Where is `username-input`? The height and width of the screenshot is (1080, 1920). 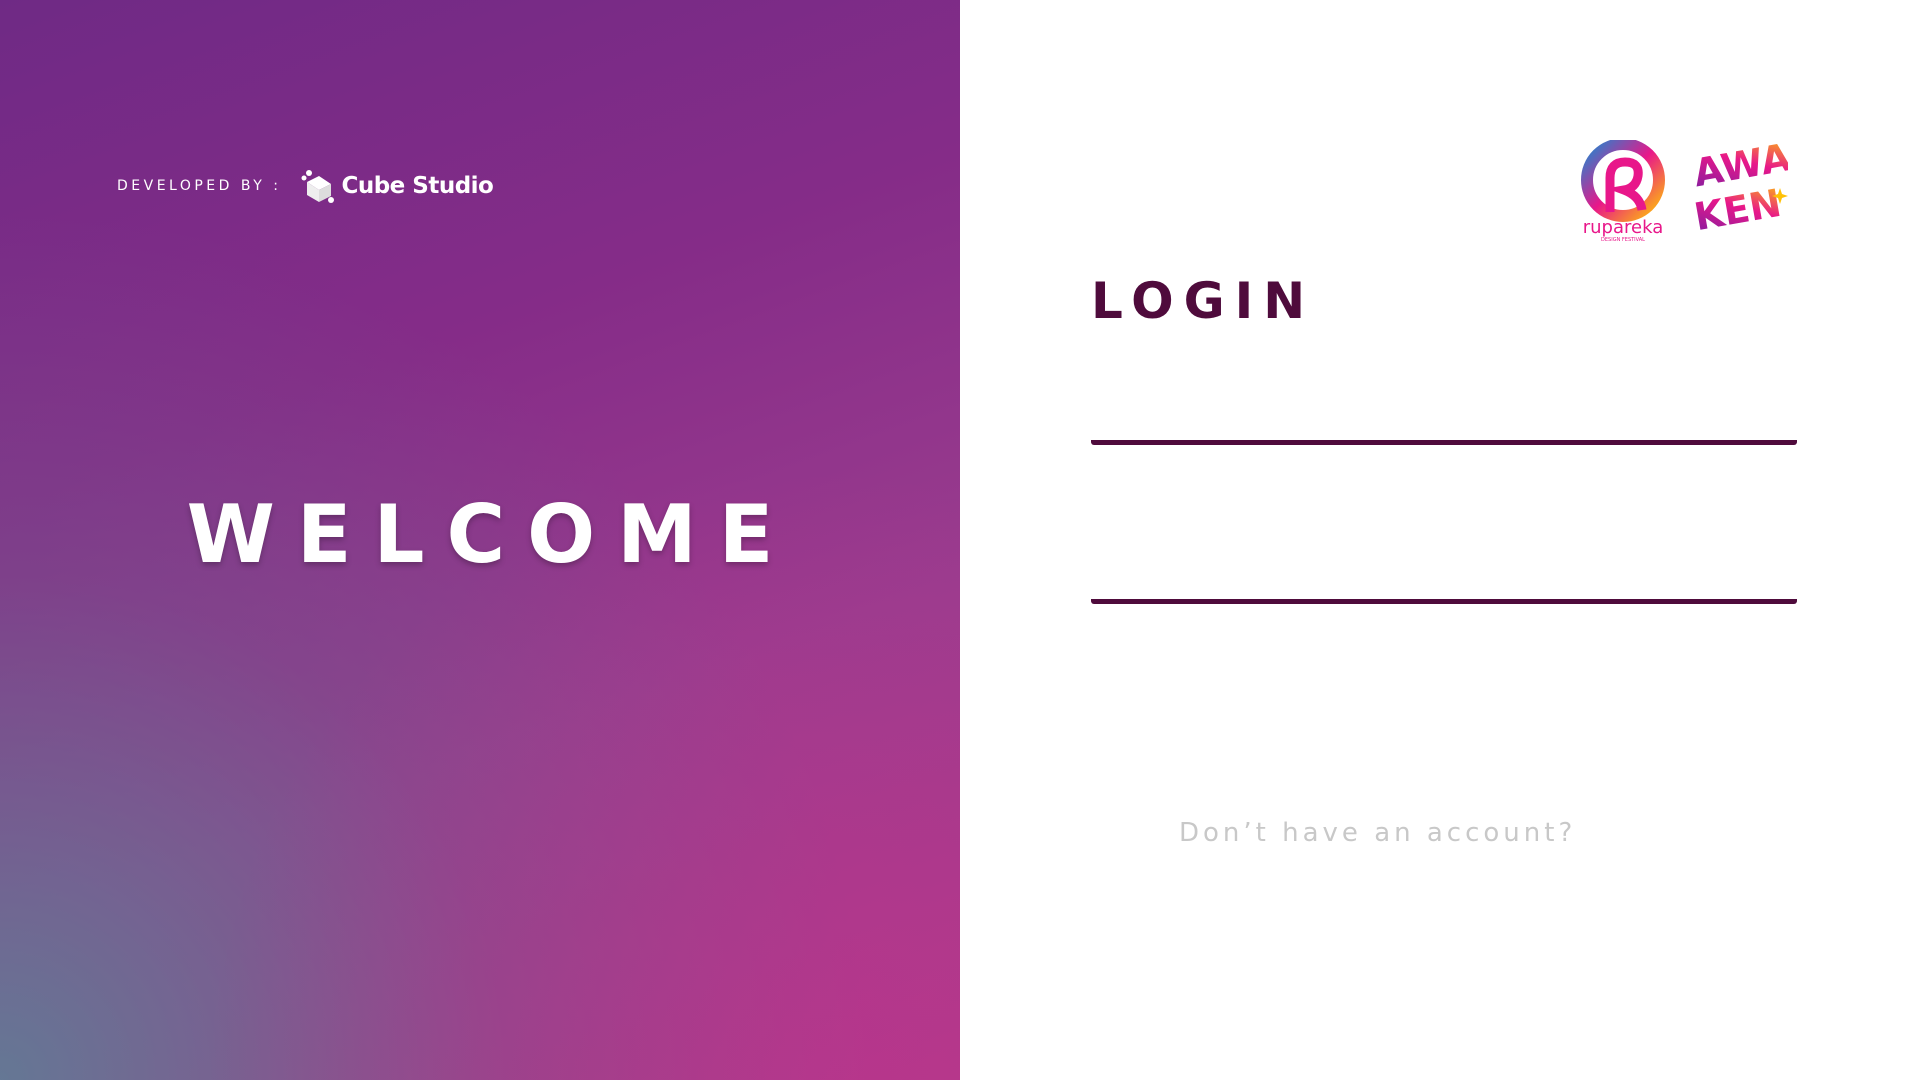
username-input is located at coordinates (1444, 412).